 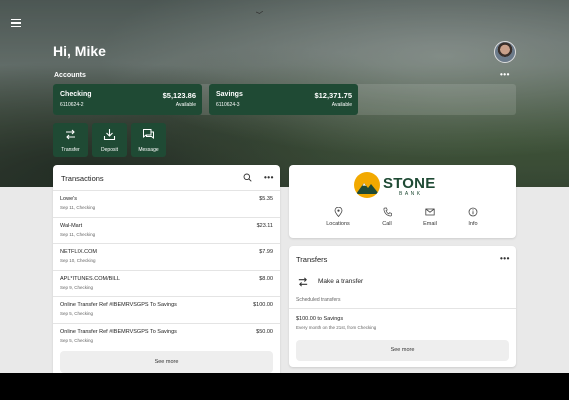 I want to click on transaction-description: Lowe's, so click(x=68, y=199).